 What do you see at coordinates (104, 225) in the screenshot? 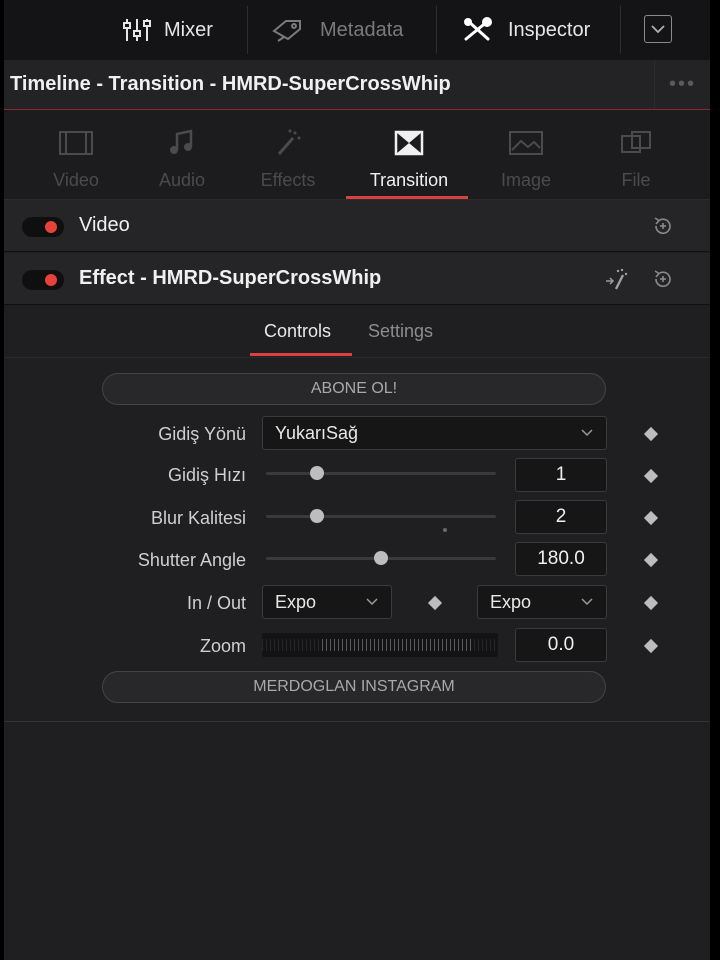
I see `video-section-title: Video` at bounding box center [104, 225].